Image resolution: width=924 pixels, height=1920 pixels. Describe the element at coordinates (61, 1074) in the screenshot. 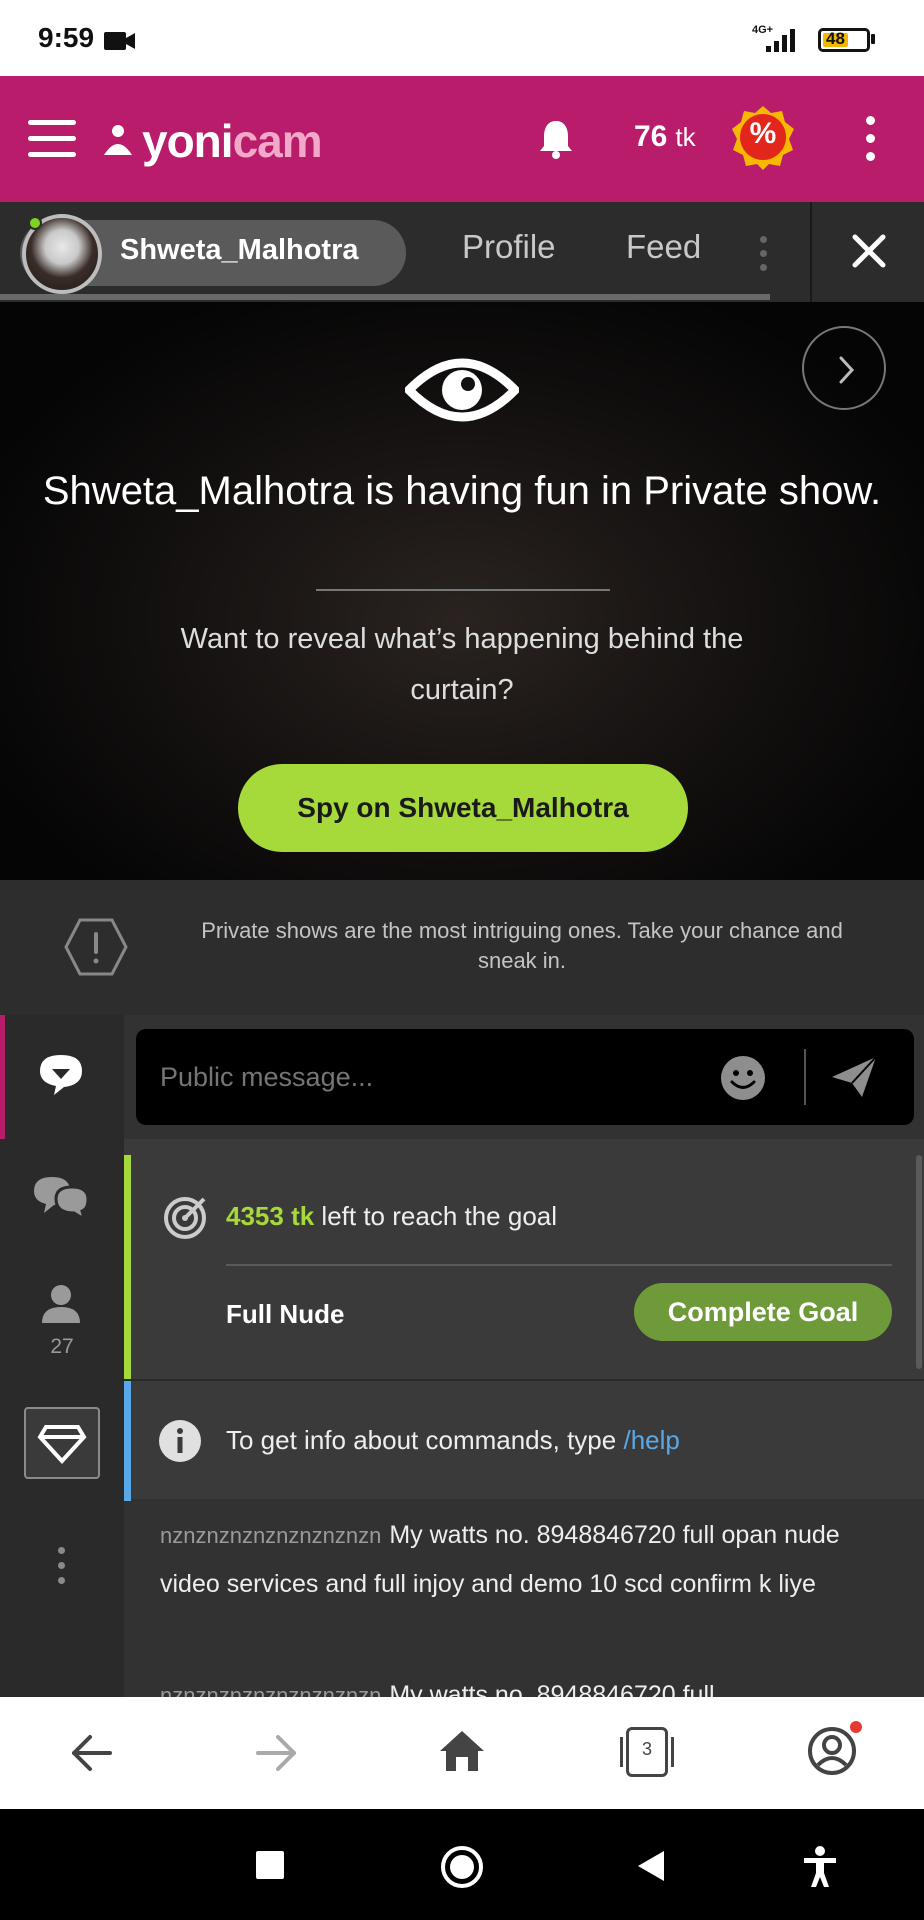

I see `chat-bubble-icon` at that location.